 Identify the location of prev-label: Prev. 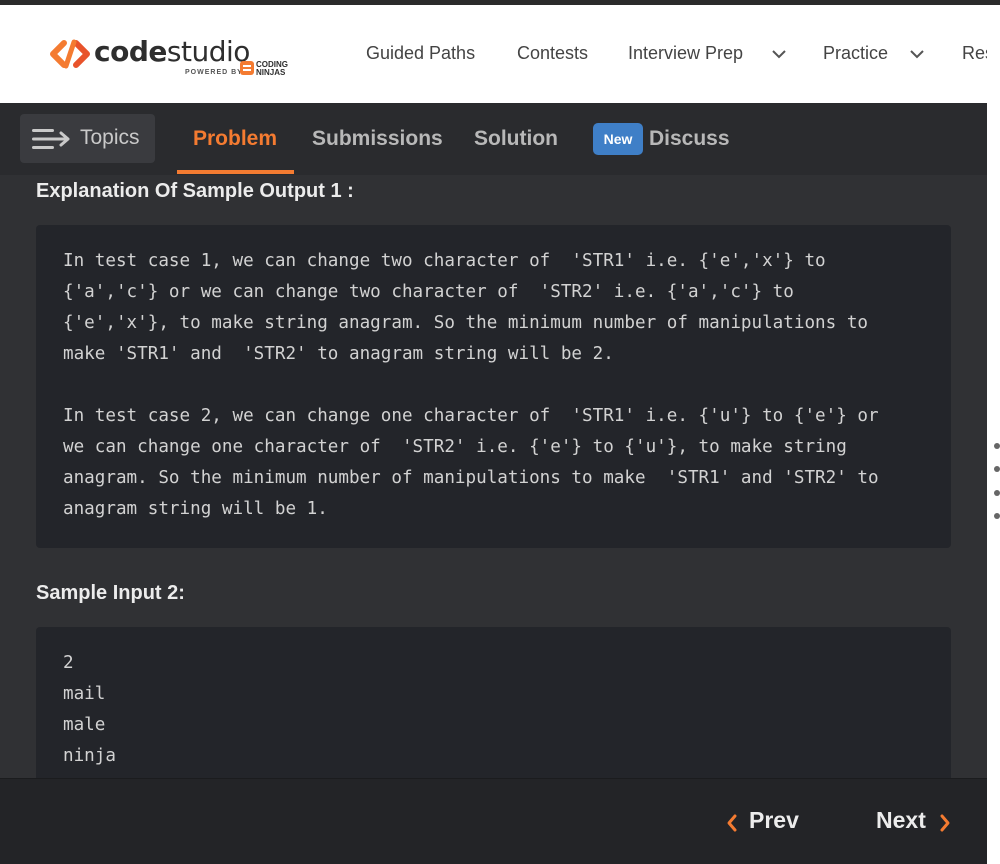
(774, 820).